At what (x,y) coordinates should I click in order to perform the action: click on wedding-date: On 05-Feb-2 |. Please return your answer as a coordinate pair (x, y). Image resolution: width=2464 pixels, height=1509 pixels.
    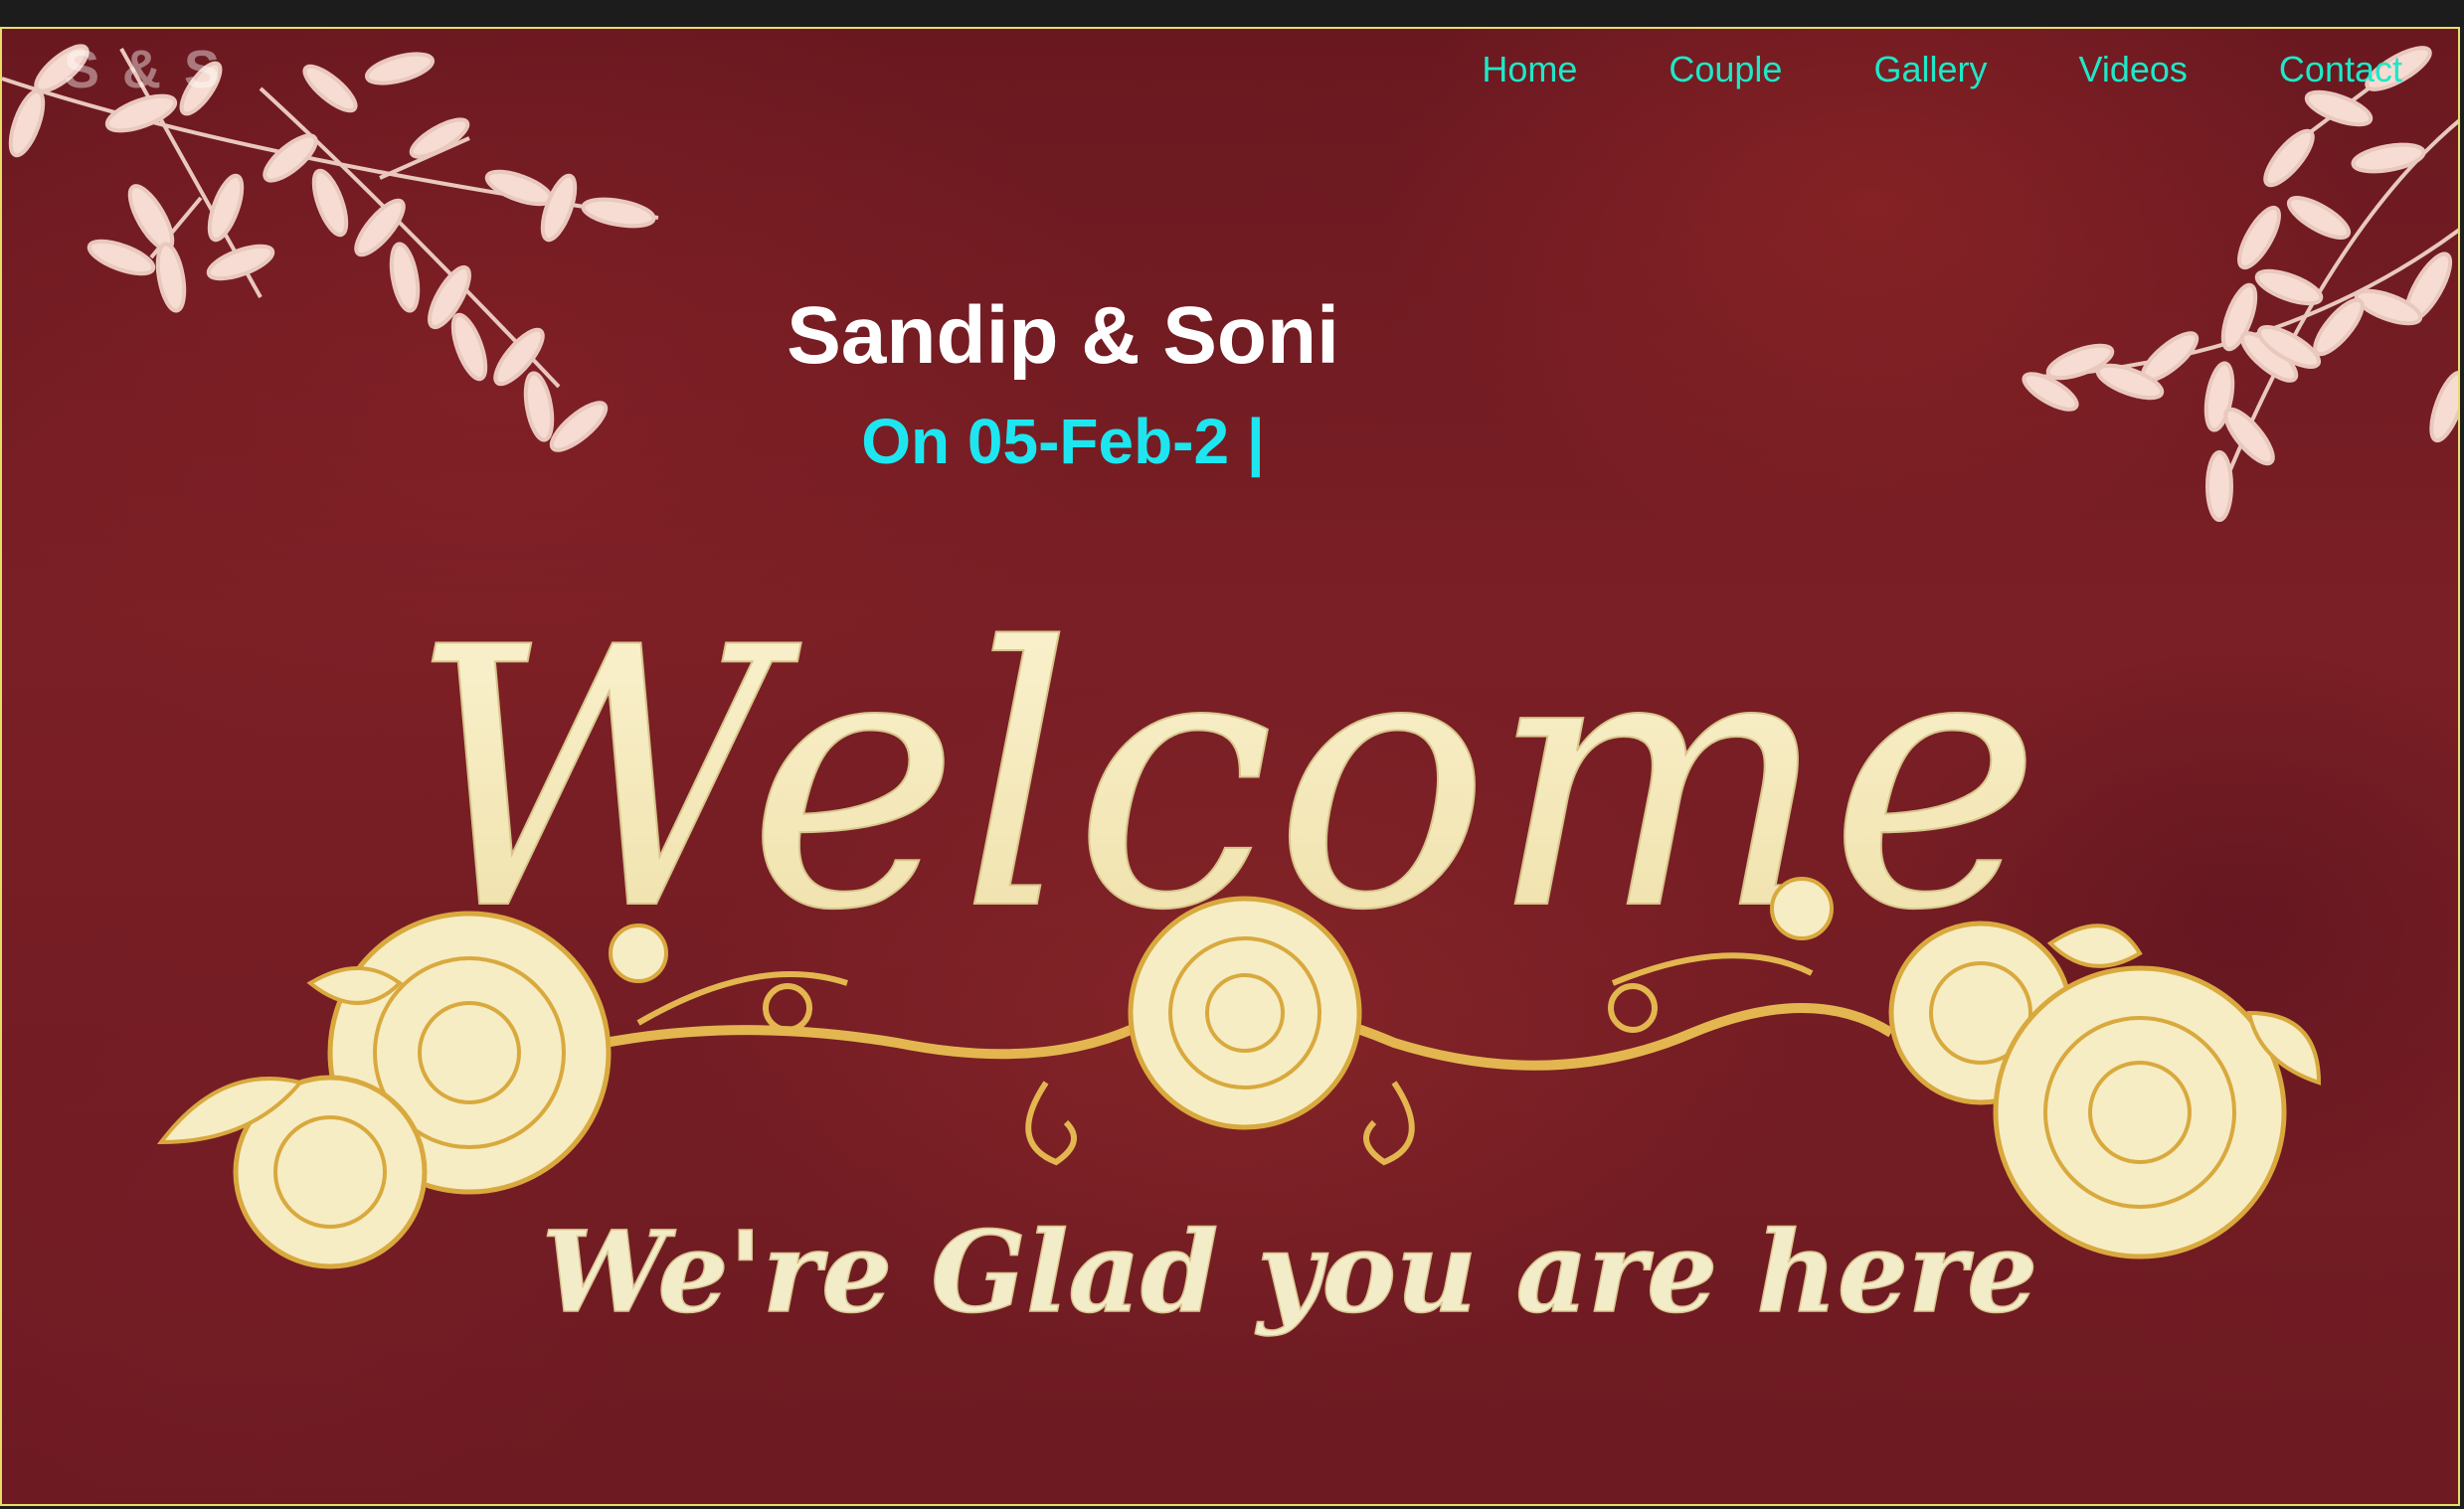
    Looking at the image, I should click on (1063, 441).